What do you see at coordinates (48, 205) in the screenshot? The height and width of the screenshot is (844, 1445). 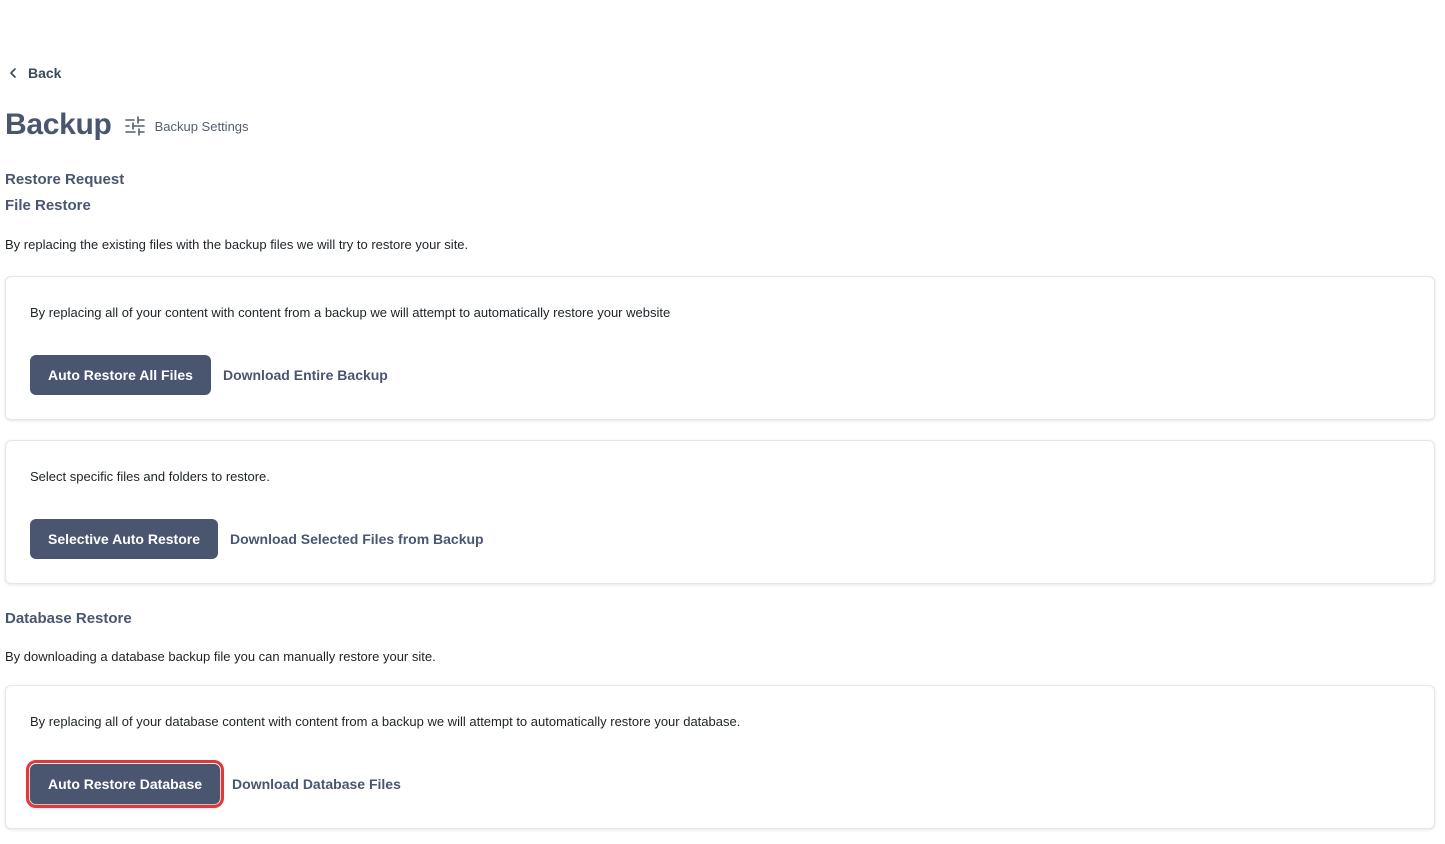 I see `file-restore-heading: File Restore` at bounding box center [48, 205].